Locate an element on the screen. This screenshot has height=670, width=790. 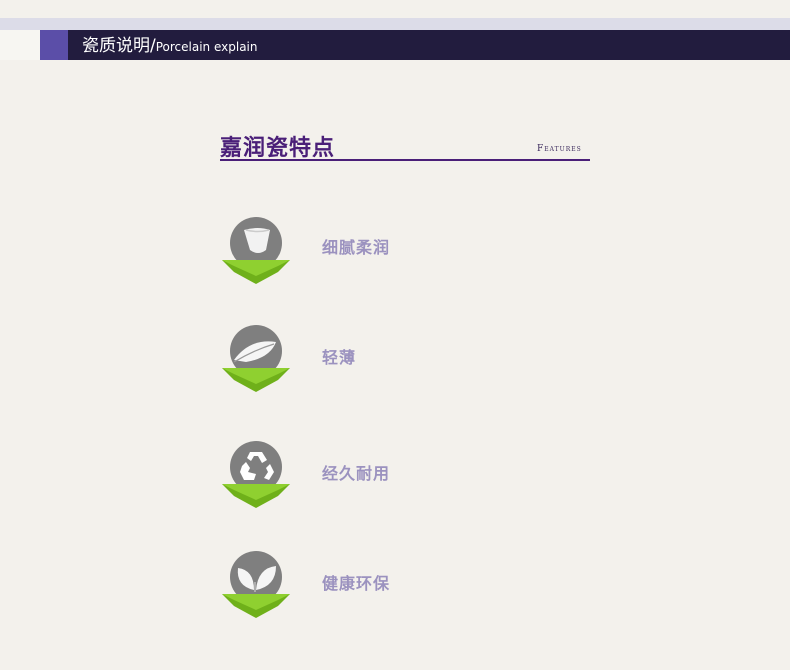
cup-icon is located at coordinates (256, 250).